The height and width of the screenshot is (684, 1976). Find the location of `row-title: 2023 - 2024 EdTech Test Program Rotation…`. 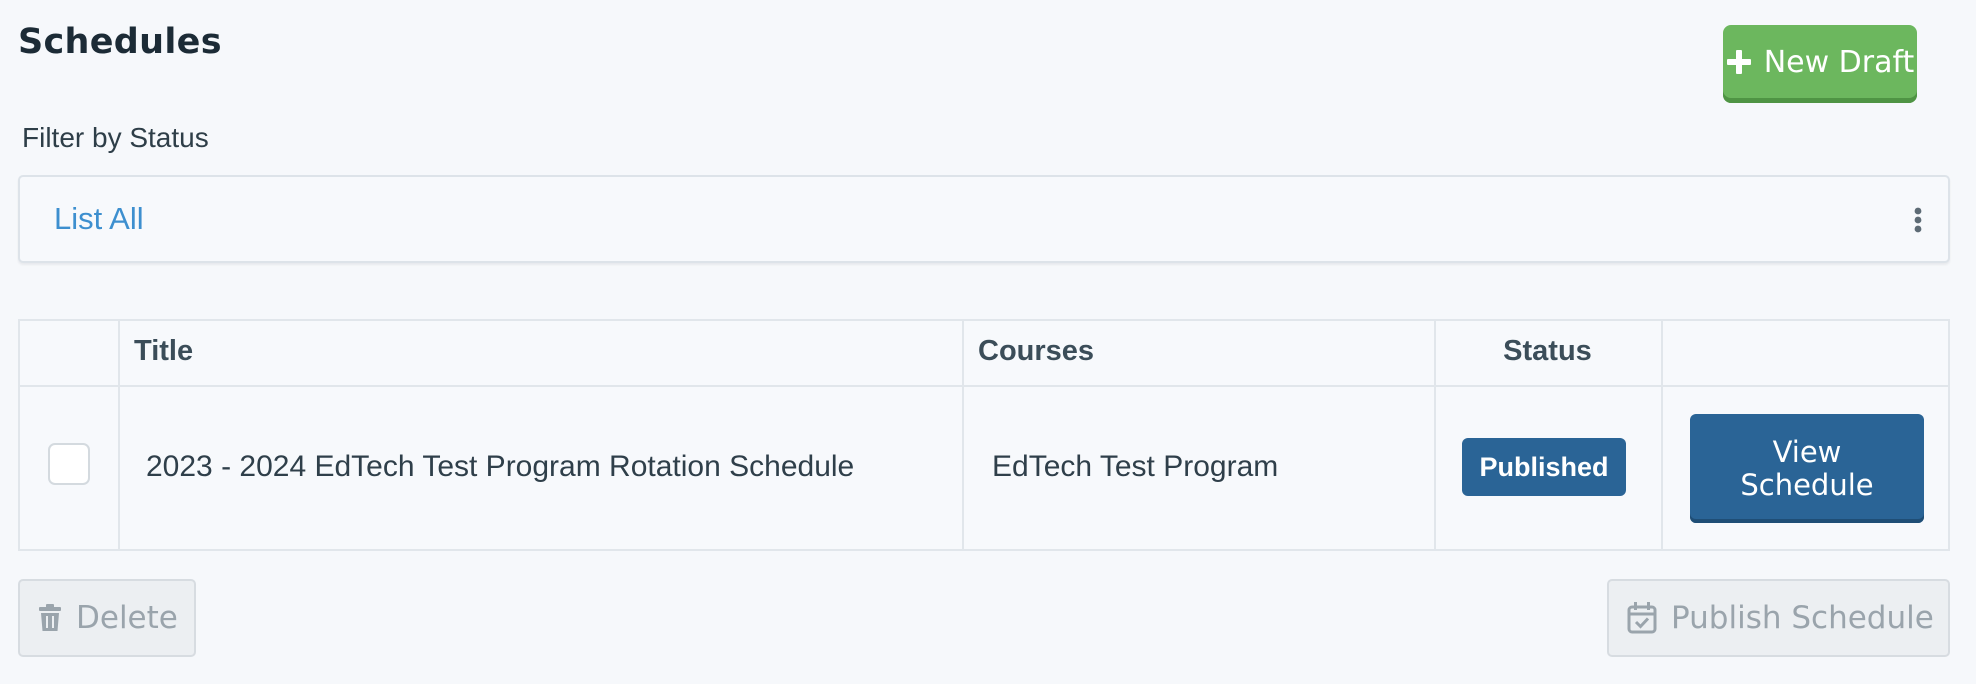

row-title: 2023 - 2024 EdTech Test Program Rotation… is located at coordinates (500, 466).